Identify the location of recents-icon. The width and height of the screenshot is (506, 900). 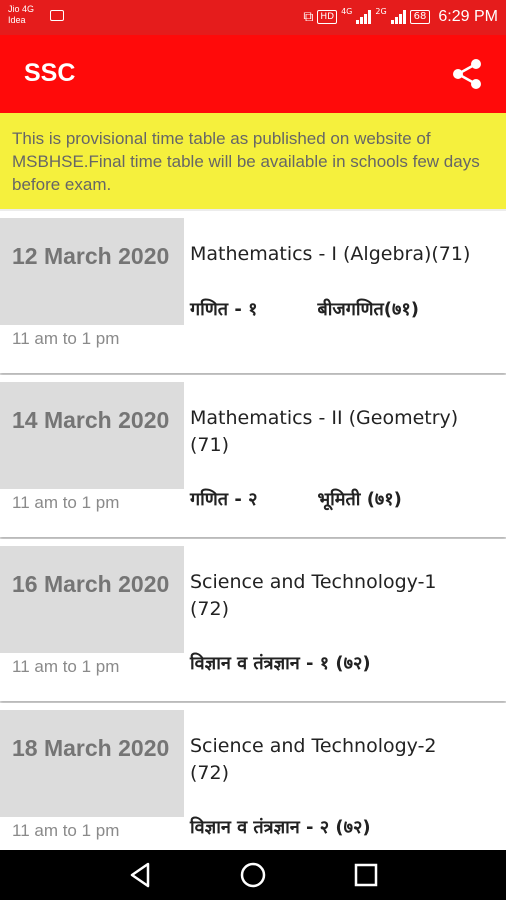
(366, 875).